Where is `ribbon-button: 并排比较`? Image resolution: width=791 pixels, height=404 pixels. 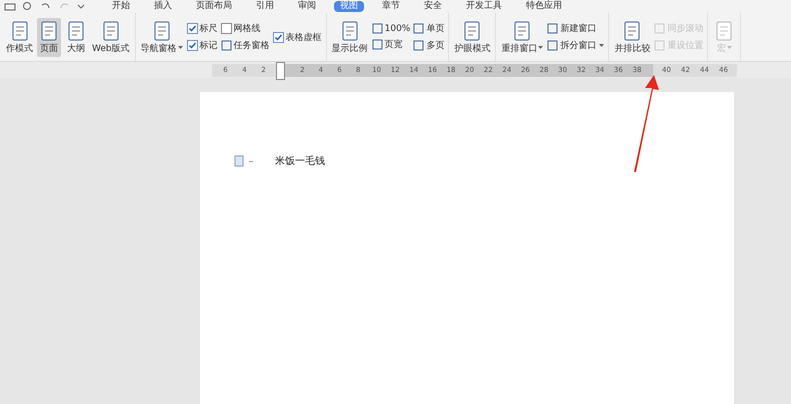 ribbon-button: 并排比较 is located at coordinates (632, 37).